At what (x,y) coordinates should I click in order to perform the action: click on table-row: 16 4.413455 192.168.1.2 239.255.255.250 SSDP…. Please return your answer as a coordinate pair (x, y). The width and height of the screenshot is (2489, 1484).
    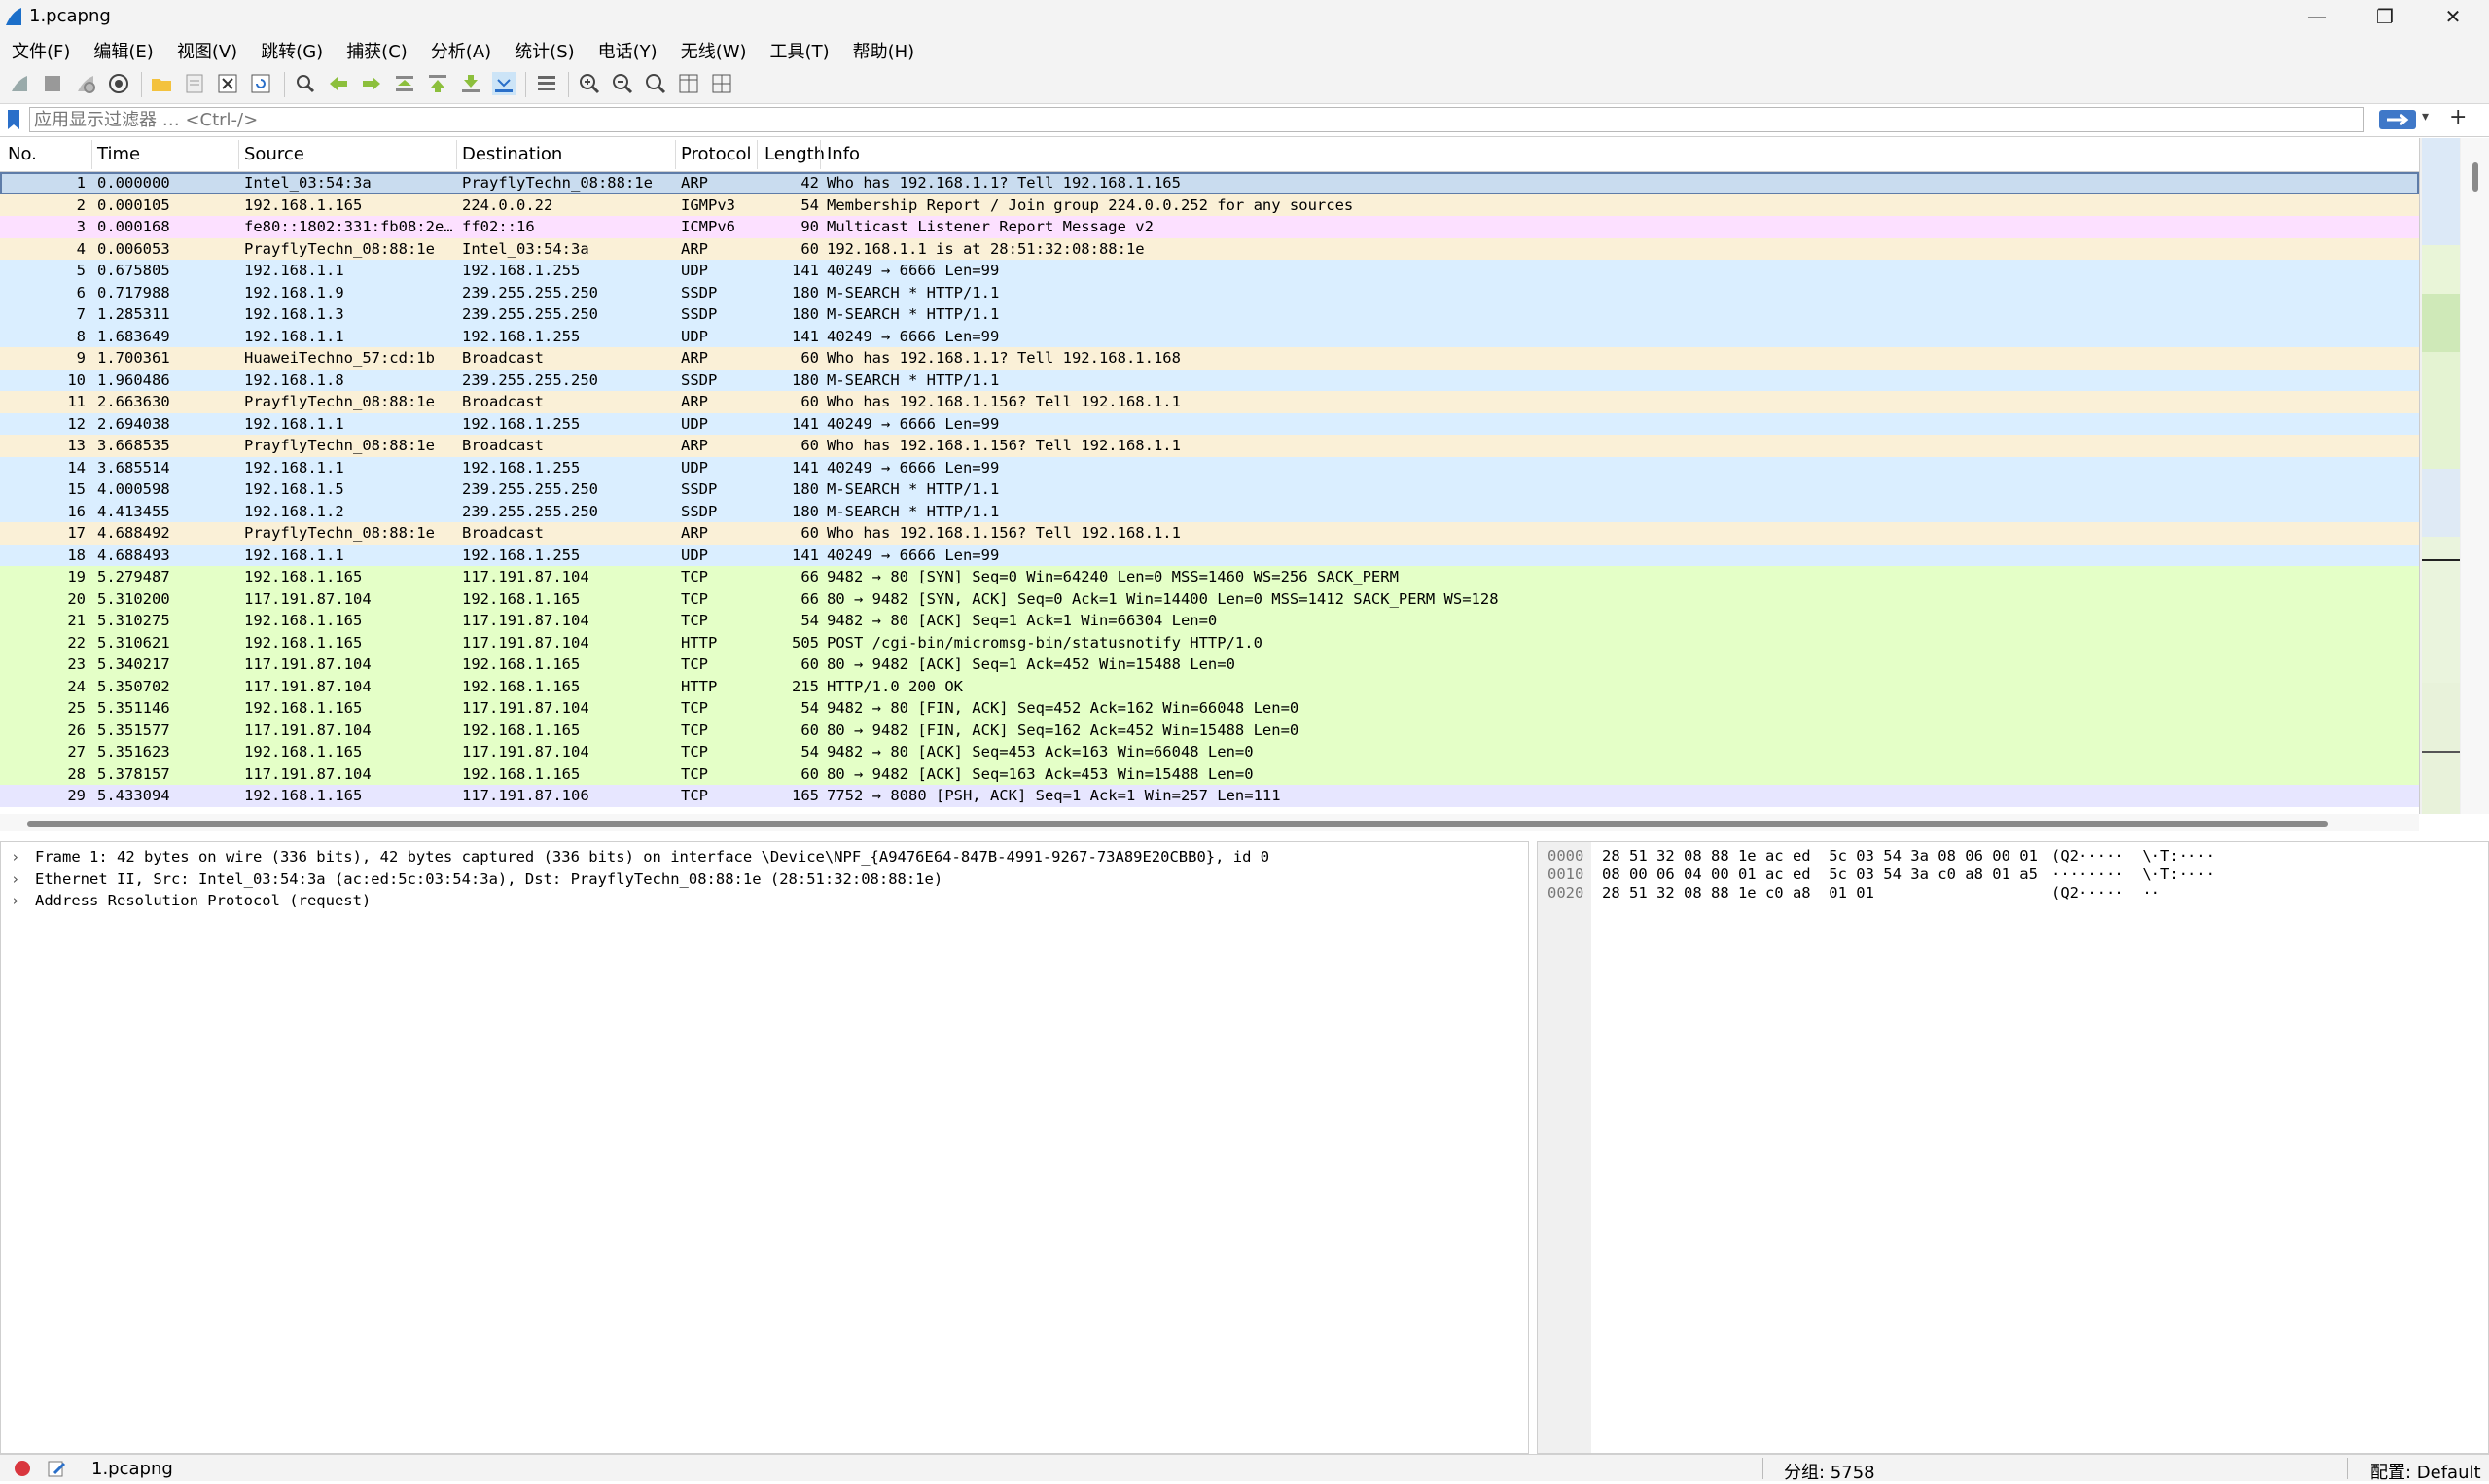
    Looking at the image, I should click on (1209, 511).